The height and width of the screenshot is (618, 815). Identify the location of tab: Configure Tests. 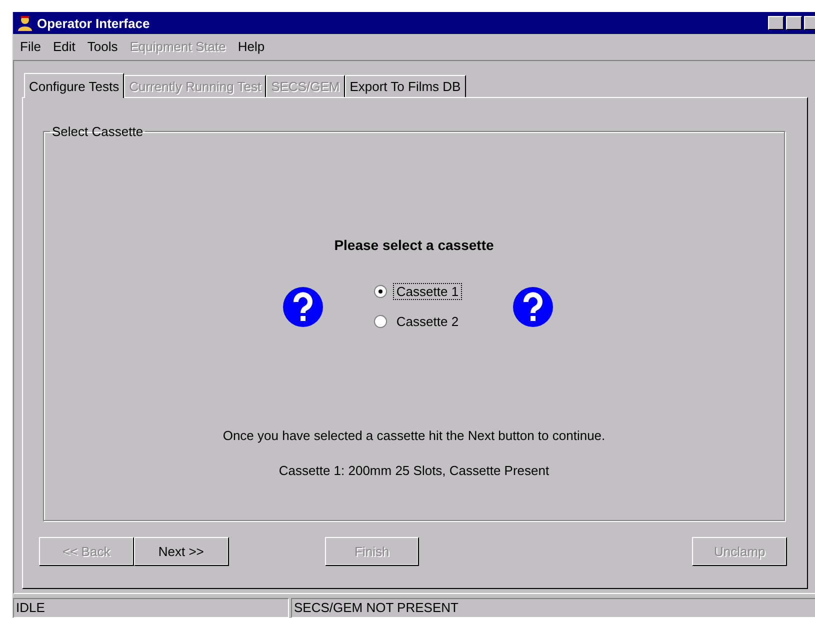
(74, 85).